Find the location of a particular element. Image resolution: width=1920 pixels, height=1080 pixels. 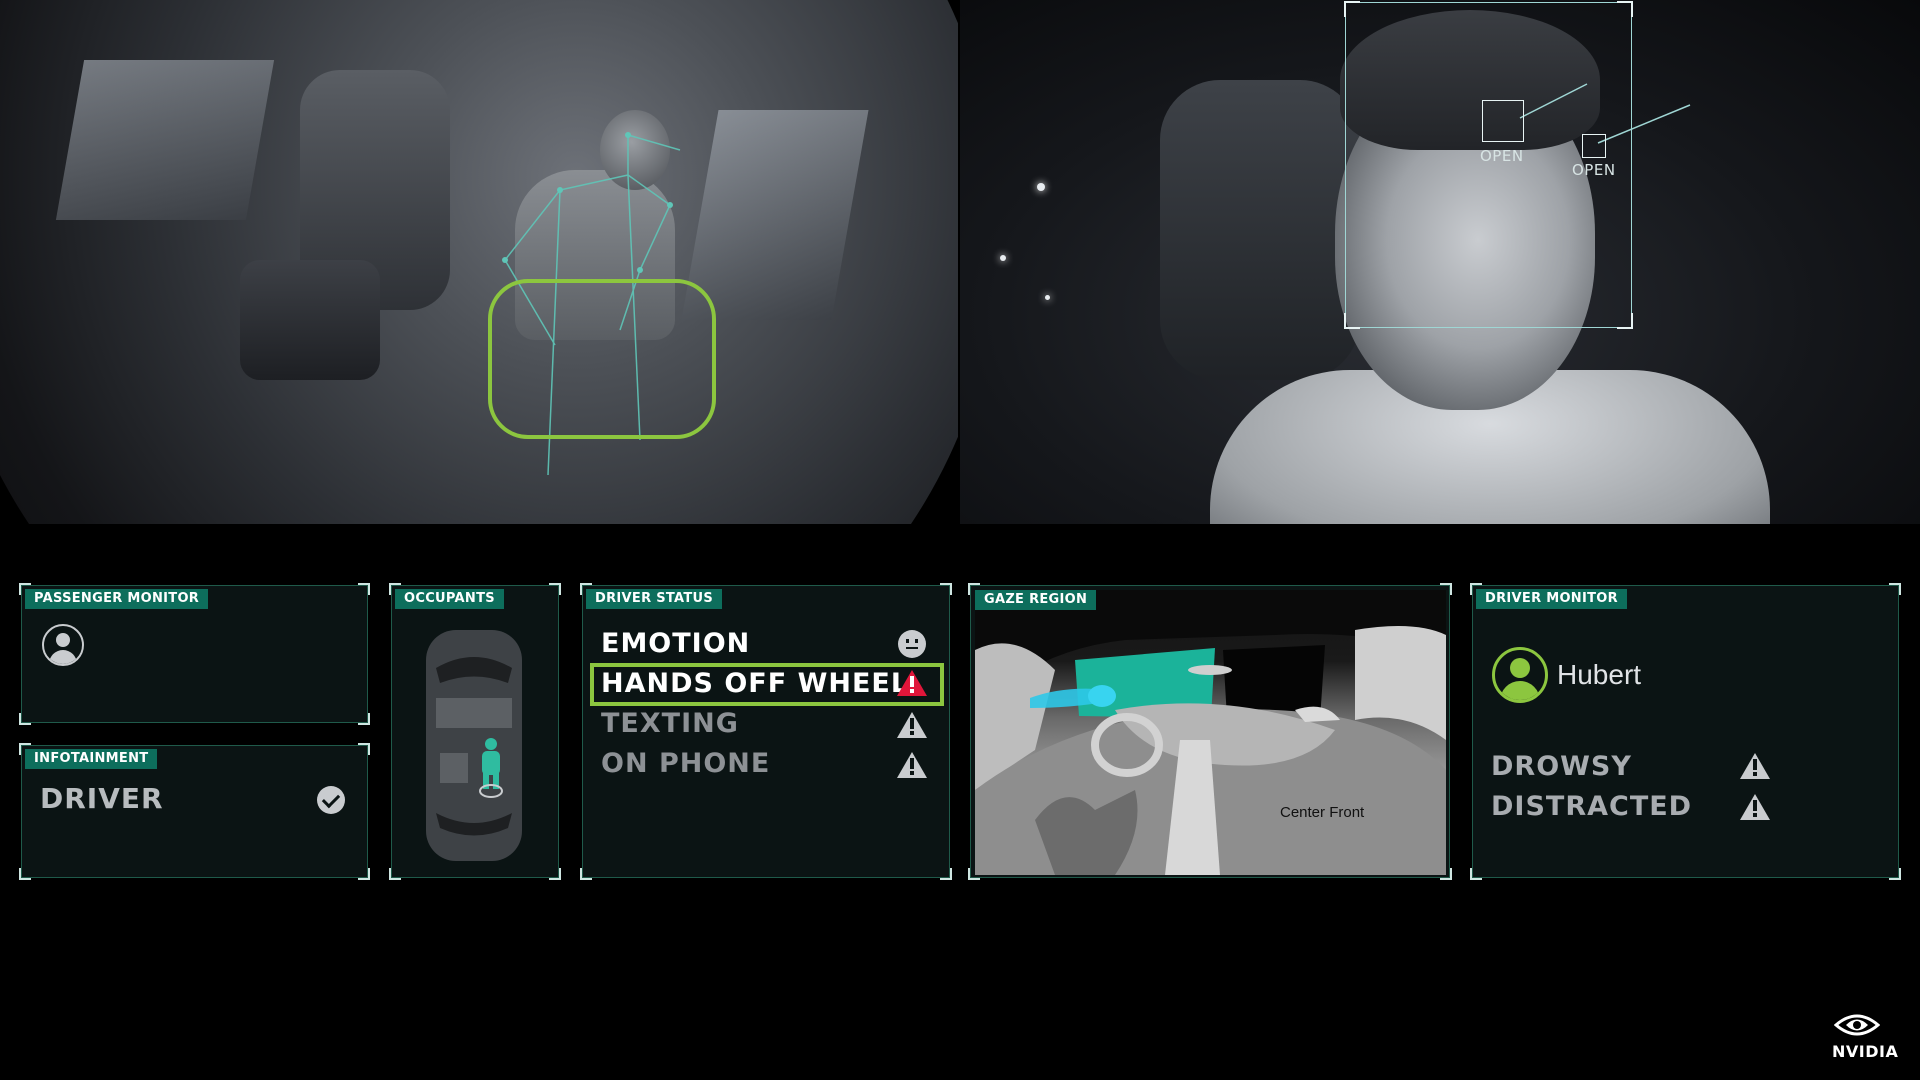

infotainment-user: DRIVER is located at coordinates (102, 798).